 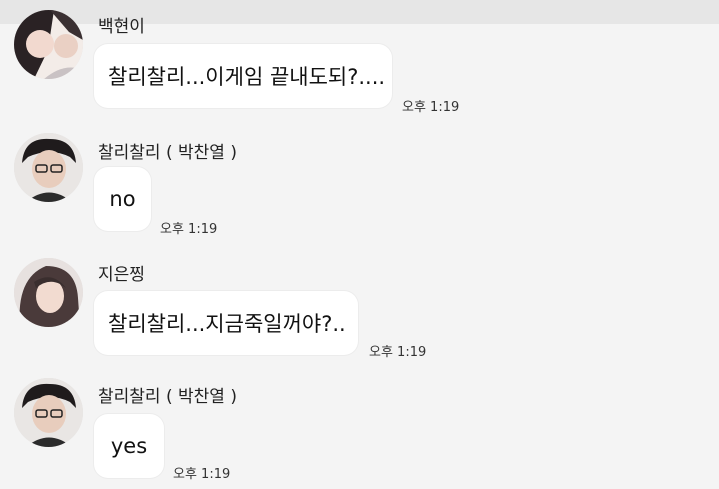 I want to click on message-bubble: yes, so click(x=129, y=446).